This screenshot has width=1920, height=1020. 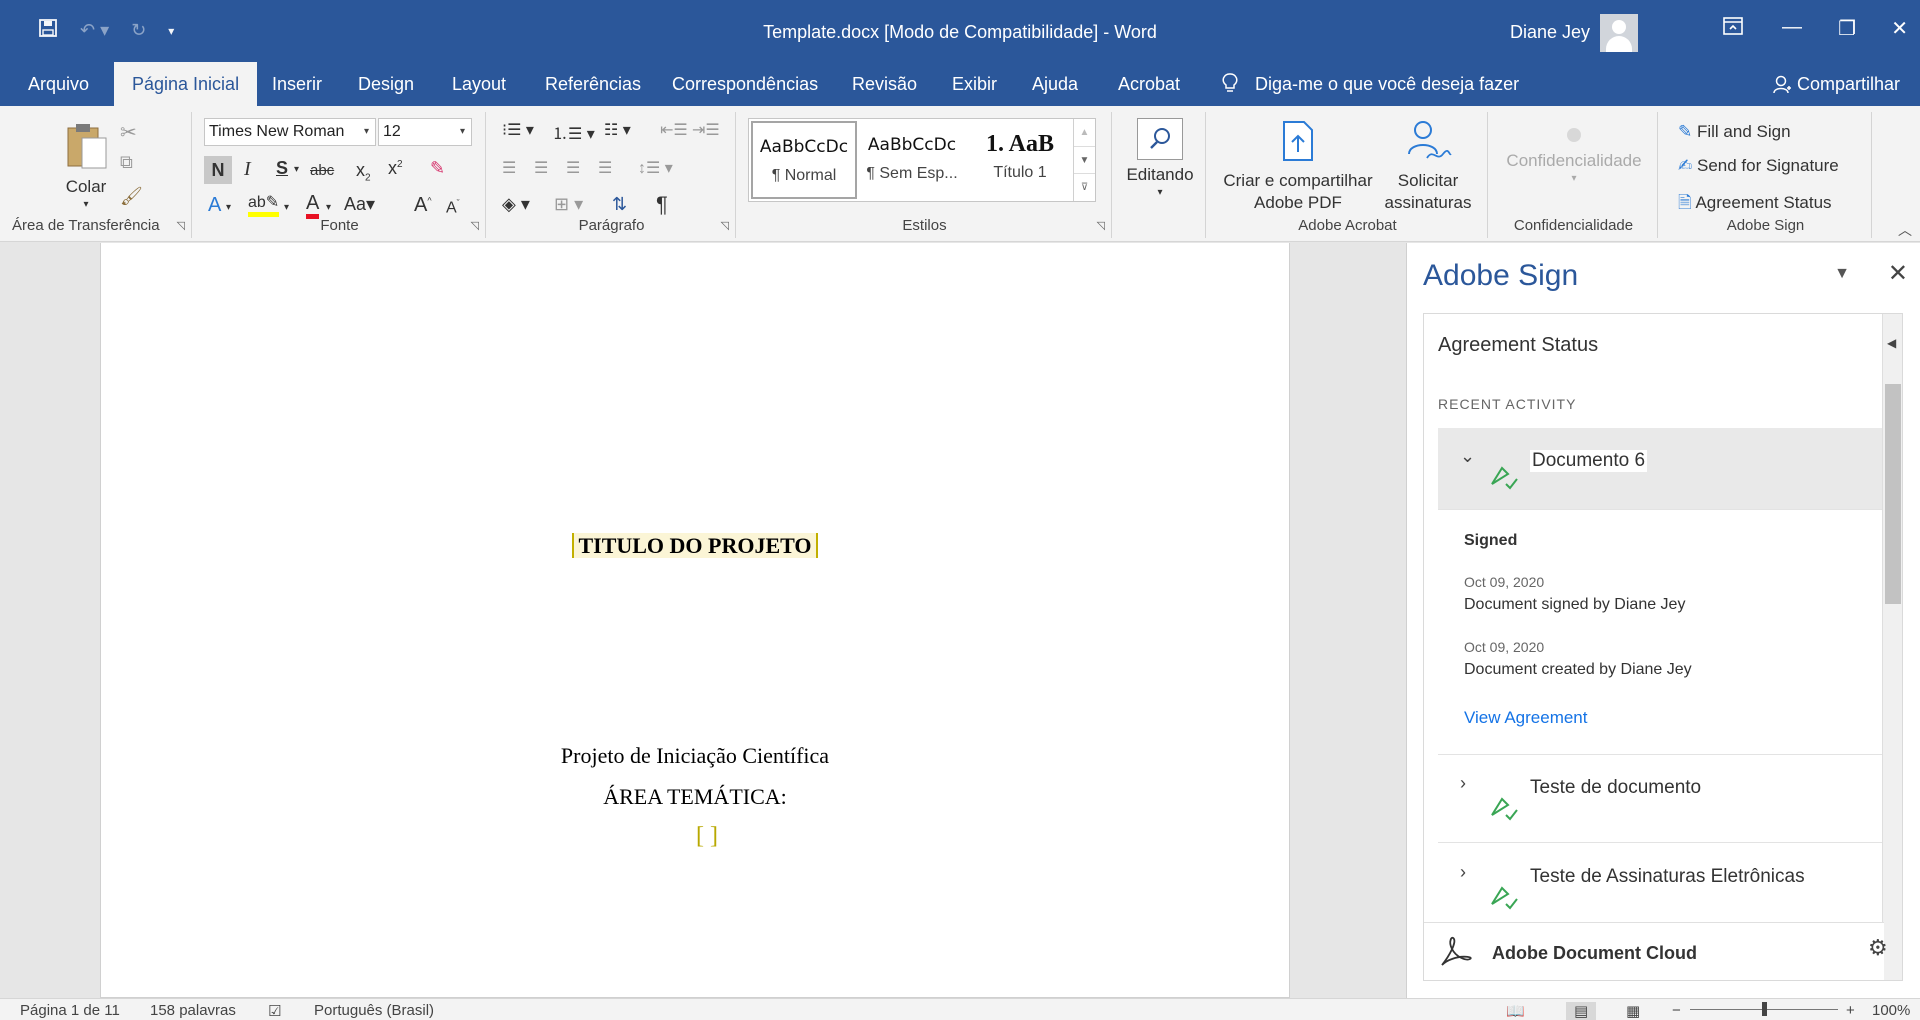 What do you see at coordinates (1661, 888) in the screenshot?
I see `agreement-item: › Teste de Assinaturas Eletrônicas` at bounding box center [1661, 888].